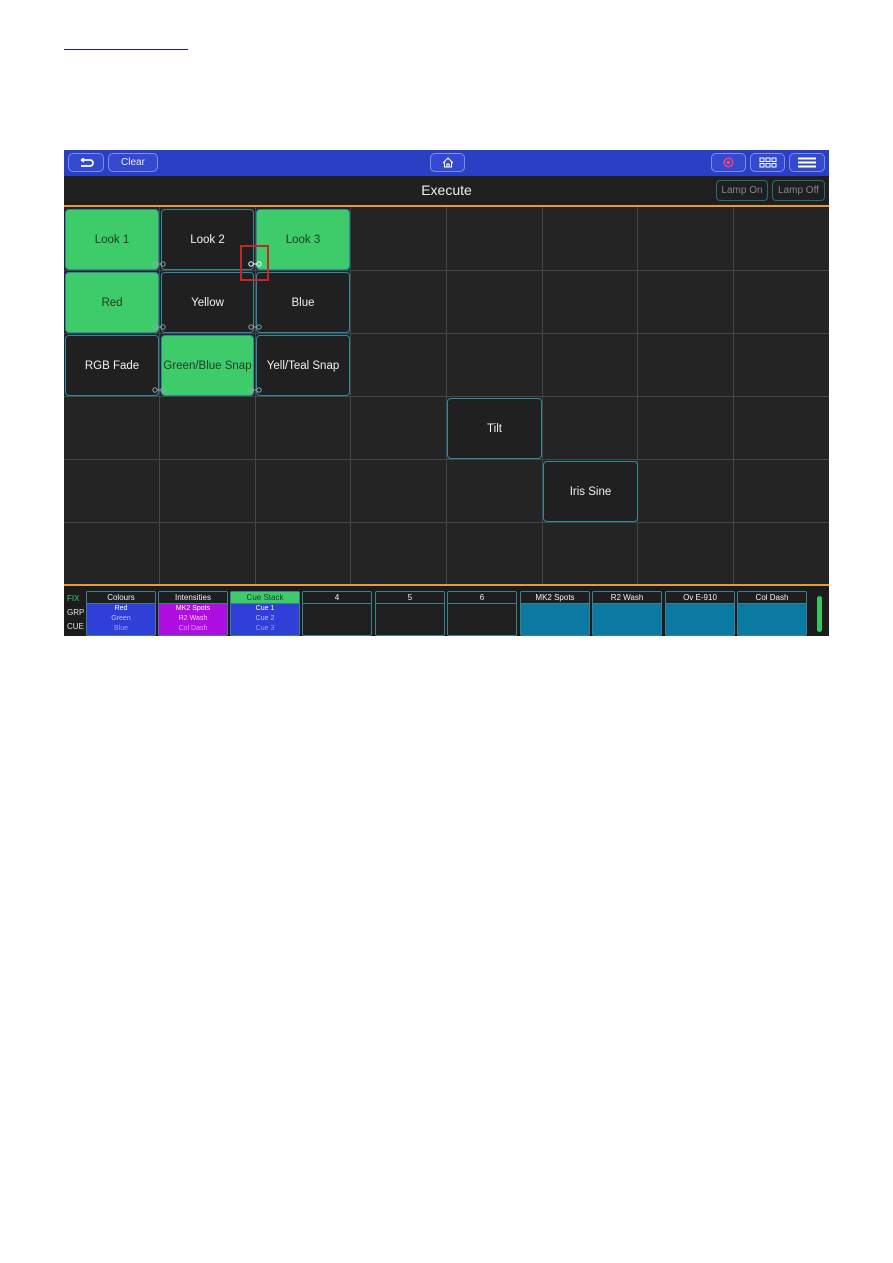 Image resolution: width=893 pixels, height=1263 pixels. Describe the element at coordinates (126, 49) in the screenshot. I see `document-link-underline` at that location.